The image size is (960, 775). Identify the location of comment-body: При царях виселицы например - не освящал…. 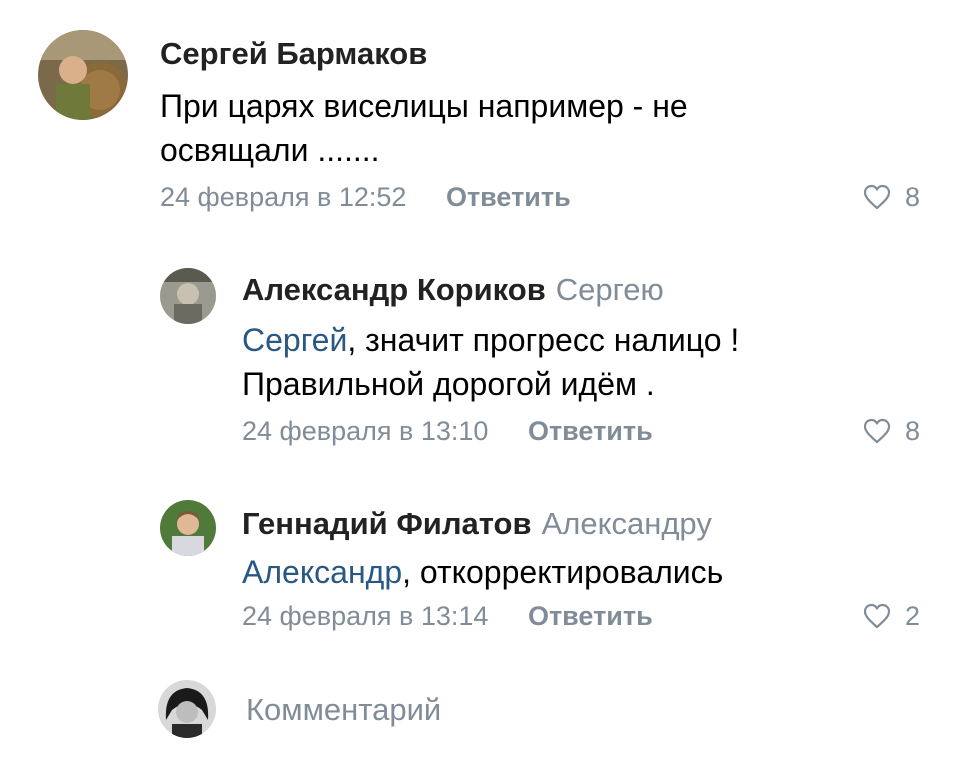
(424, 128).